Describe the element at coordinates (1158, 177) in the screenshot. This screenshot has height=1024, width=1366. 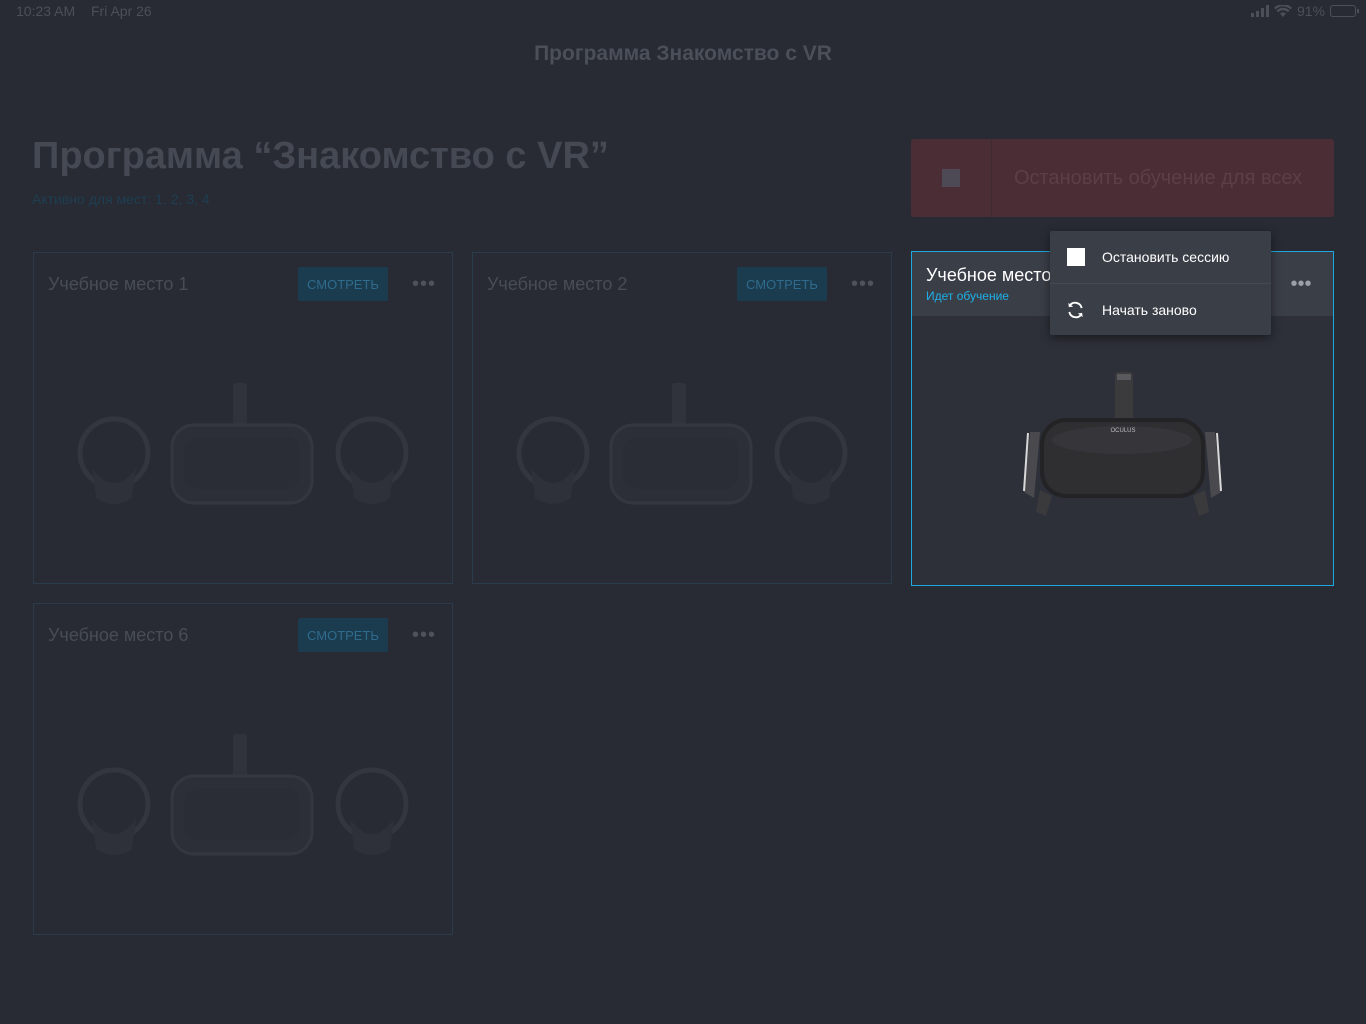
I see `stop-all-label: Остановить обучение для всех` at that location.